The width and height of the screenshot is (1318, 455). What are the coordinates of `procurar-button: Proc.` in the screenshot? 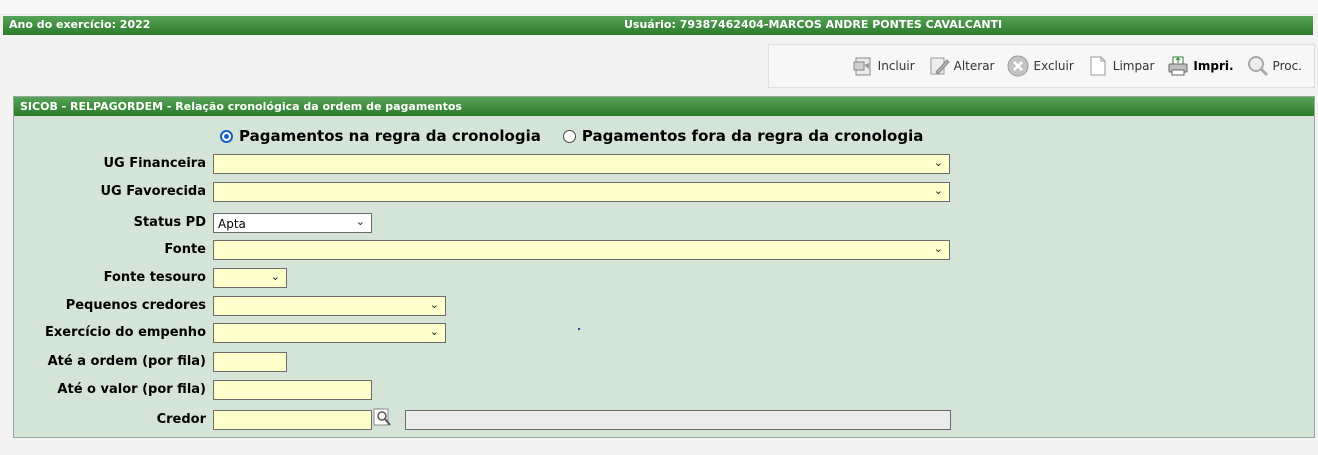 It's located at (1274, 66).